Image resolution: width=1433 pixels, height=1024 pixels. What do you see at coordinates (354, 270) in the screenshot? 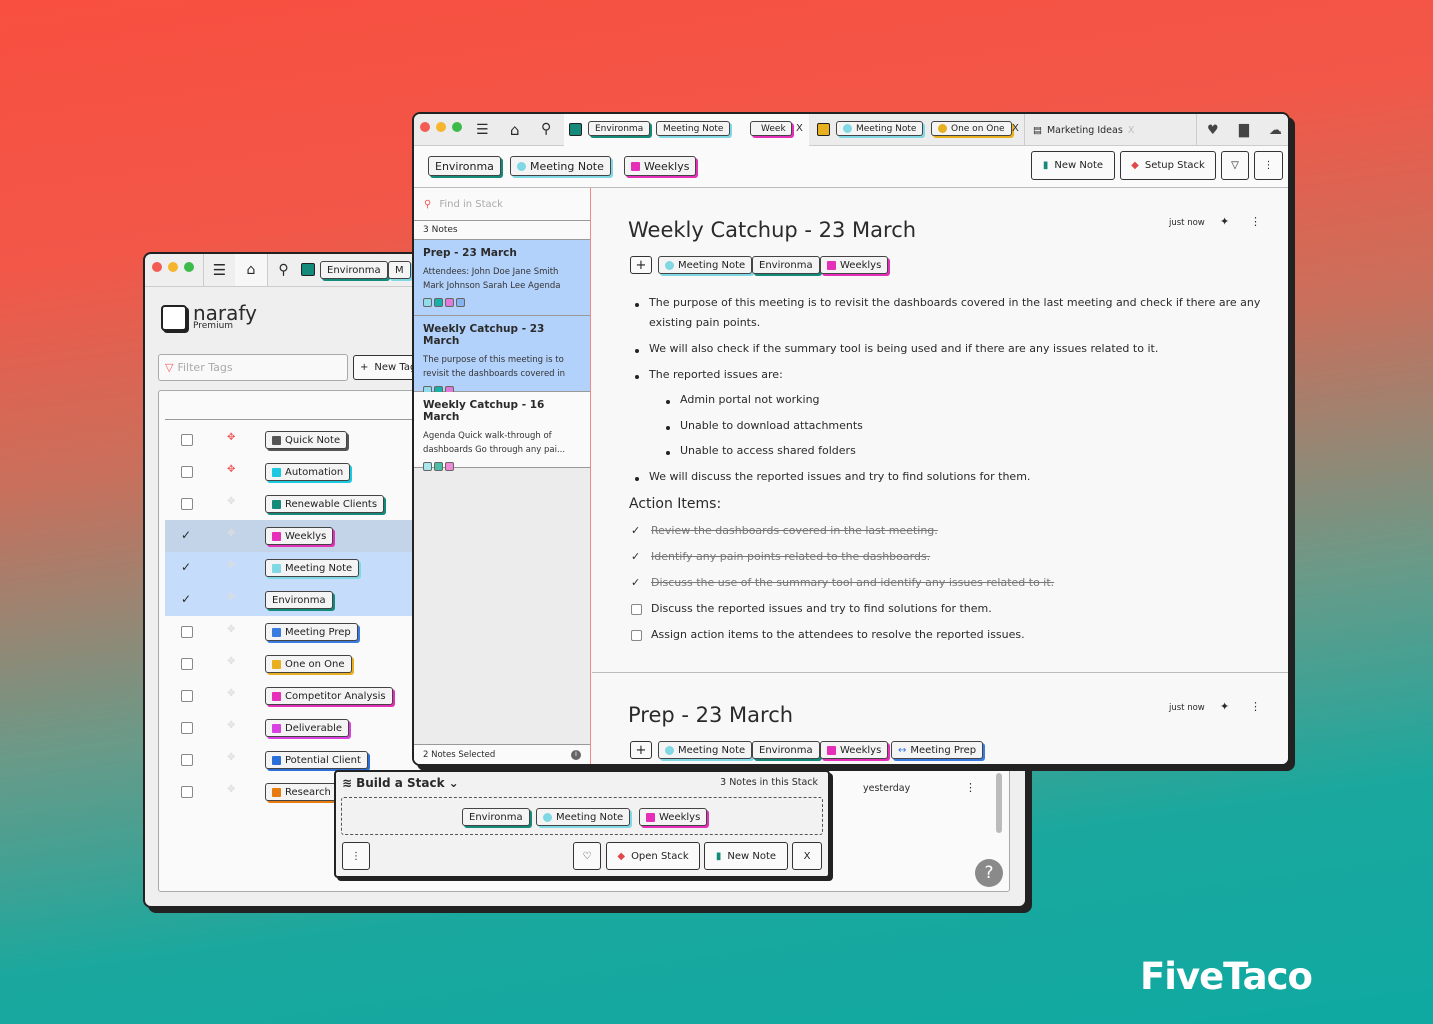
I see `tab-tag: Environma` at bounding box center [354, 270].